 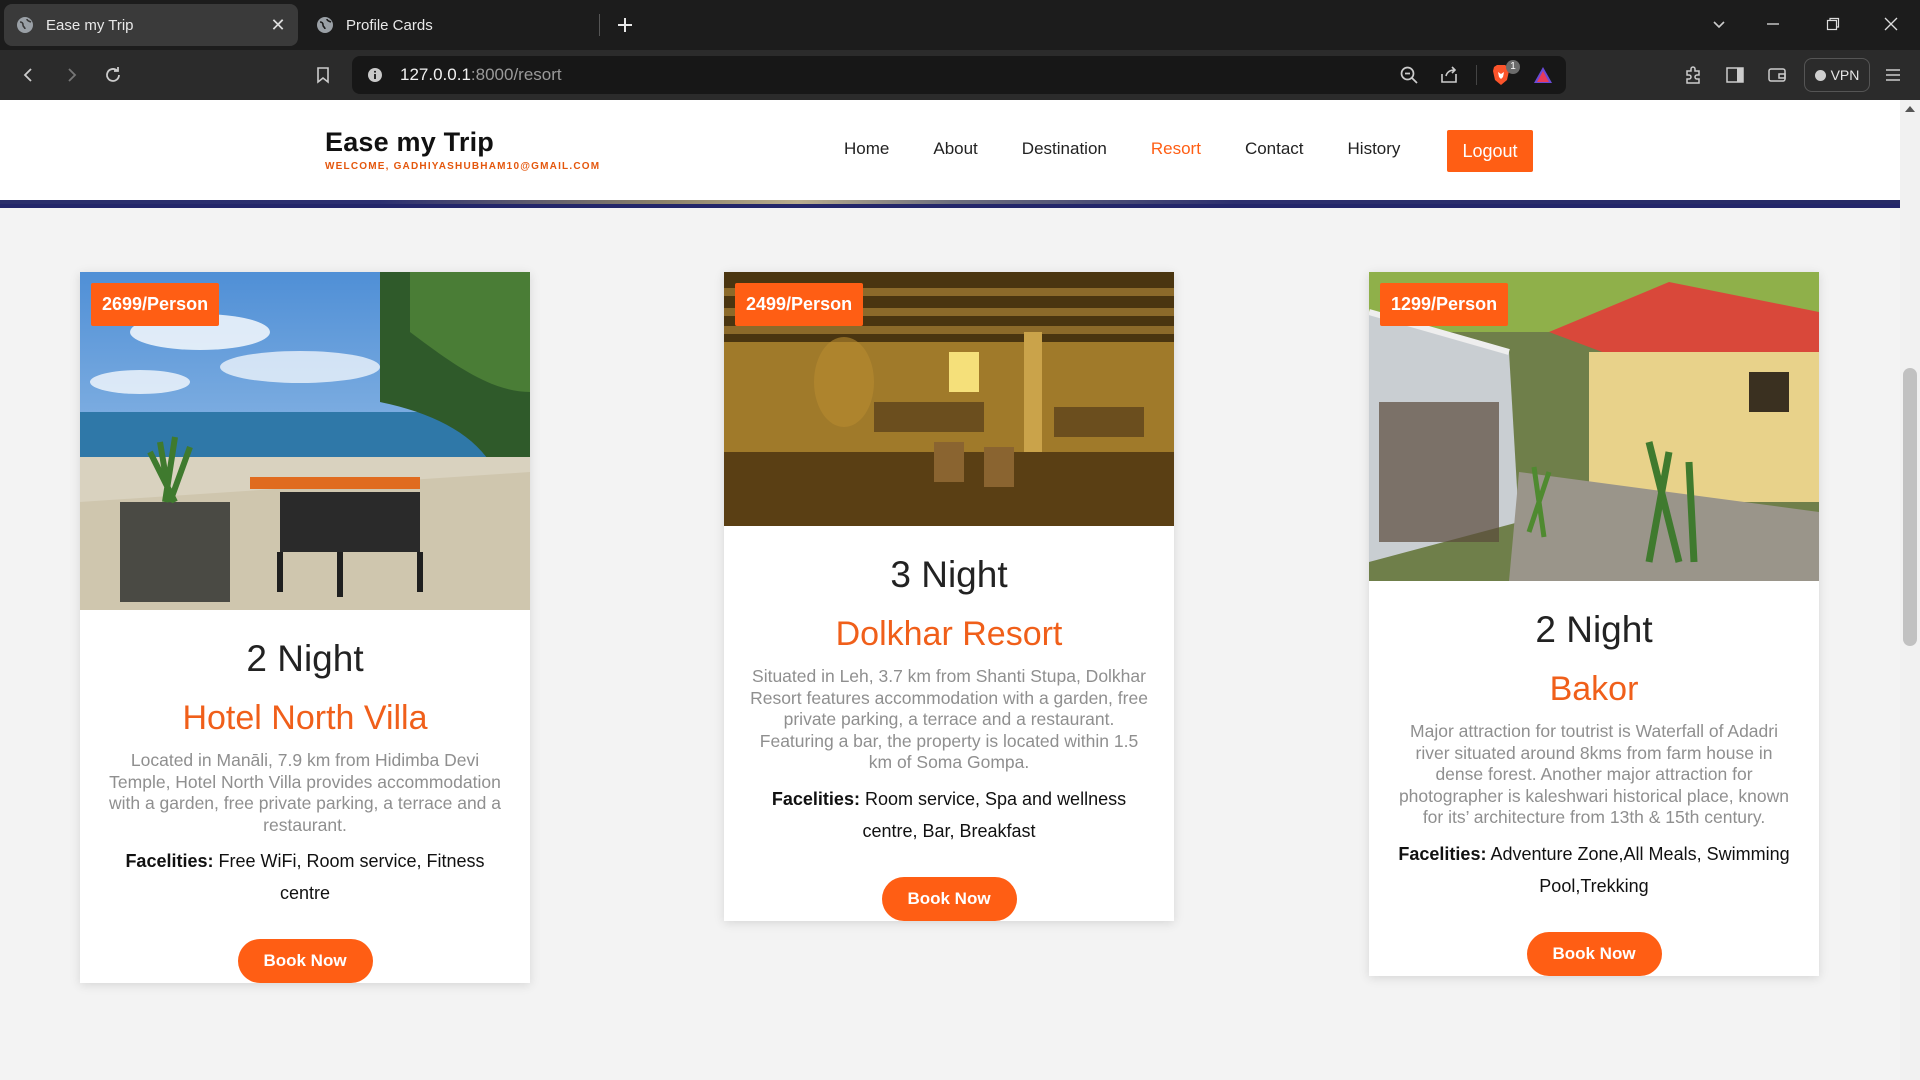 I want to click on menu-button, so click(x=1893, y=75).